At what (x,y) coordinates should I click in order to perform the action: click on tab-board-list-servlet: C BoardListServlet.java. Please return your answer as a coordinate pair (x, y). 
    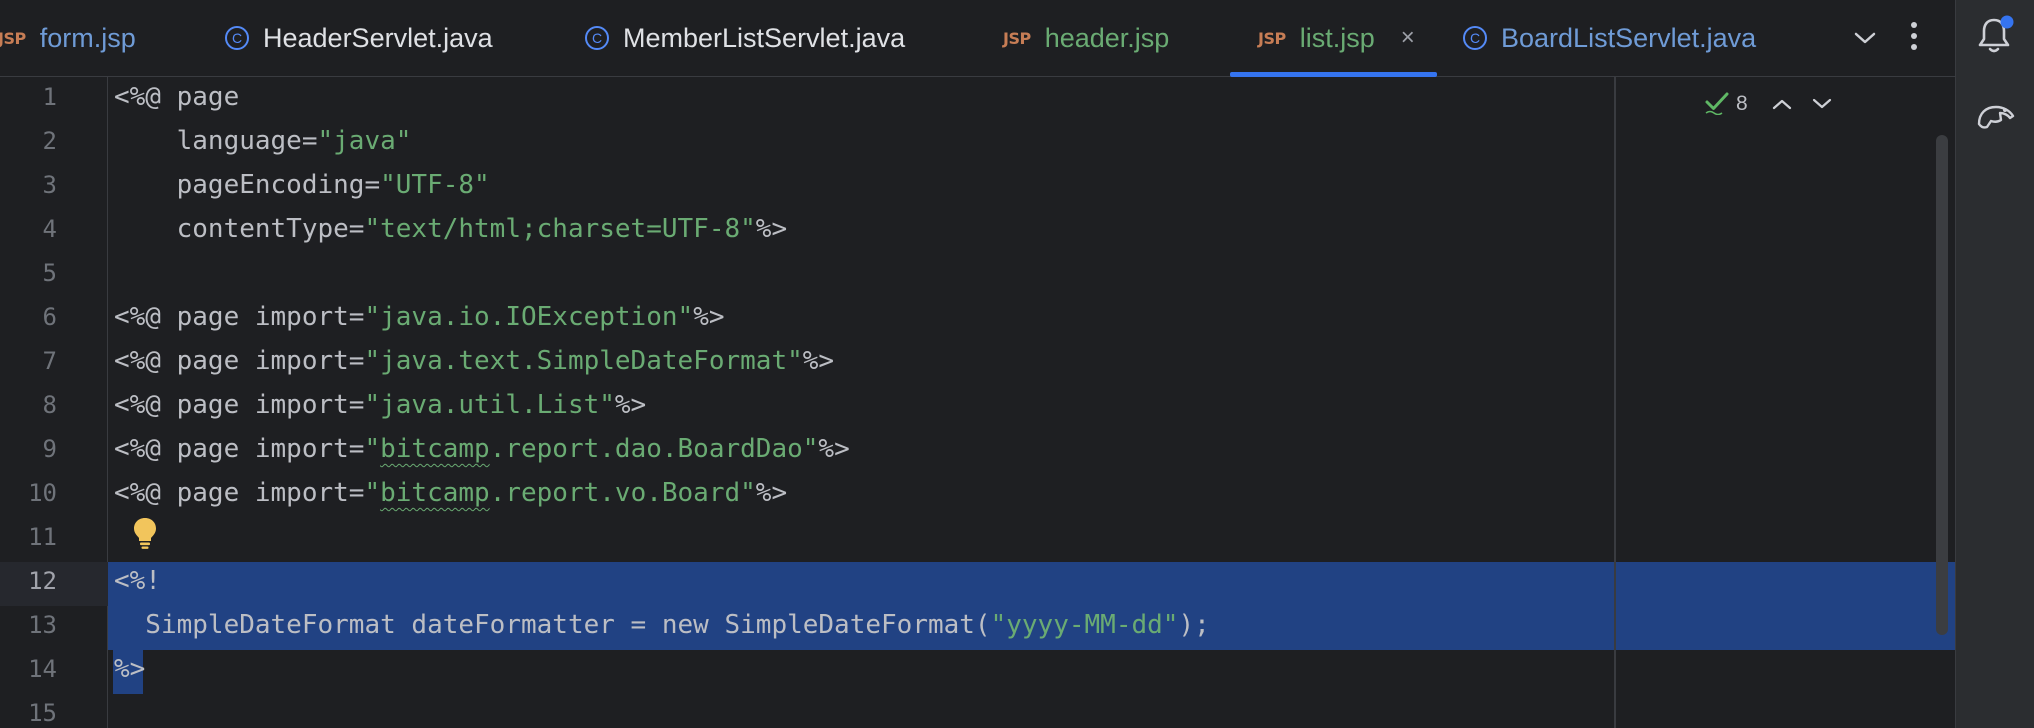
    Looking at the image, I should click on (1609, 38).